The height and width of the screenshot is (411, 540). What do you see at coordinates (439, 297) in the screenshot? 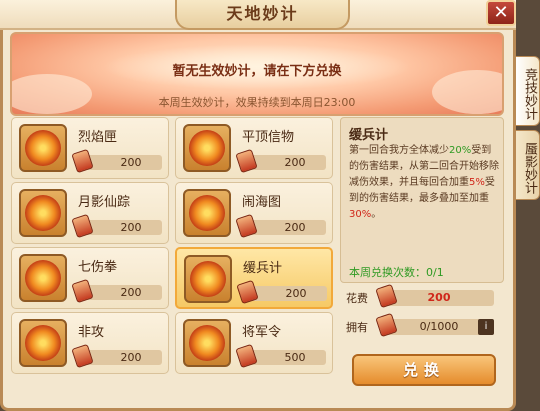
I see `cost-amount: 200` at bounding box center [439, 297].